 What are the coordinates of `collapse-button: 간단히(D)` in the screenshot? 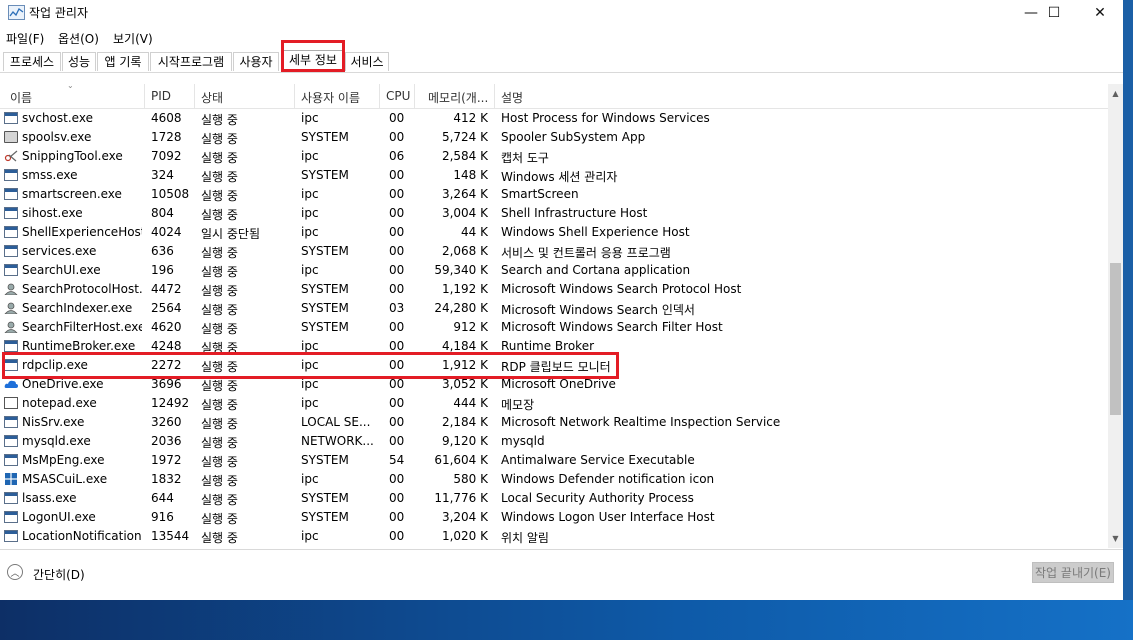 It's located at (59, 574).